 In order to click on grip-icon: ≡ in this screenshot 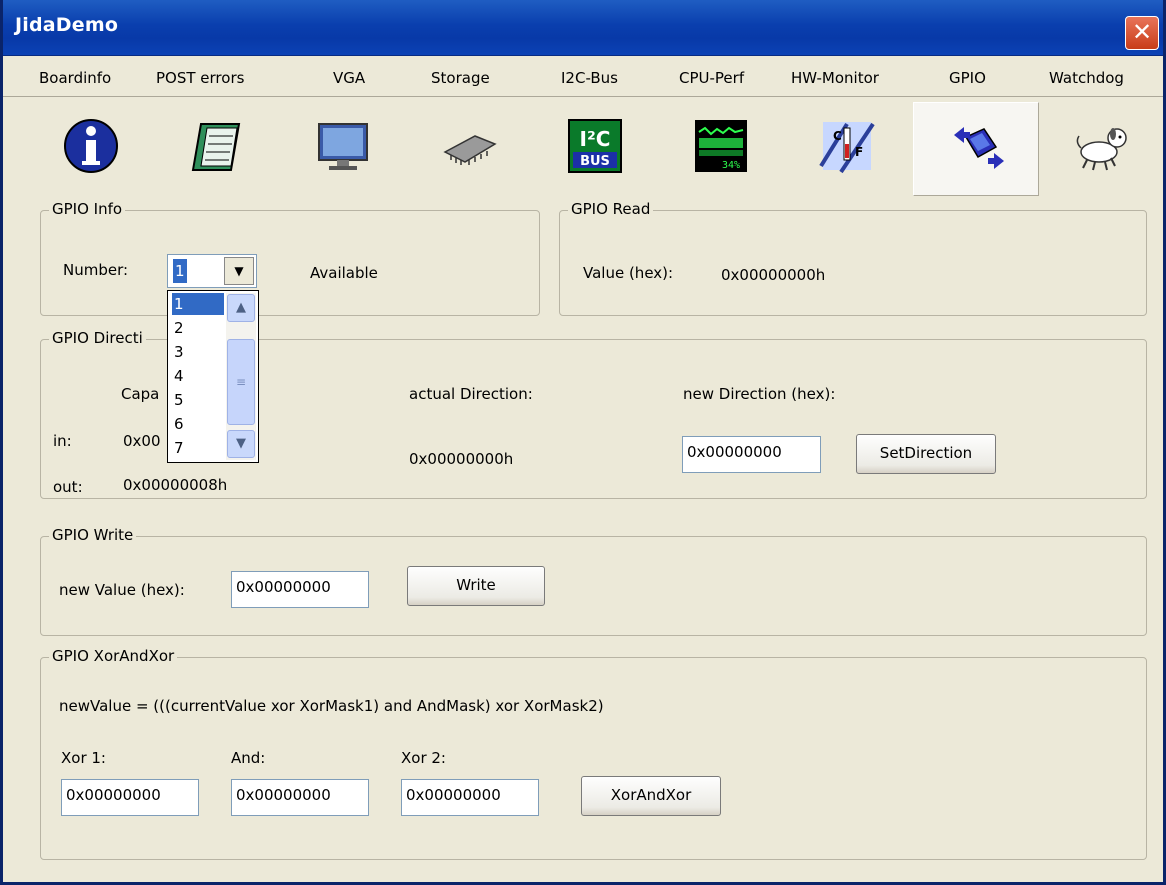, I will do `click(241, 382)`.